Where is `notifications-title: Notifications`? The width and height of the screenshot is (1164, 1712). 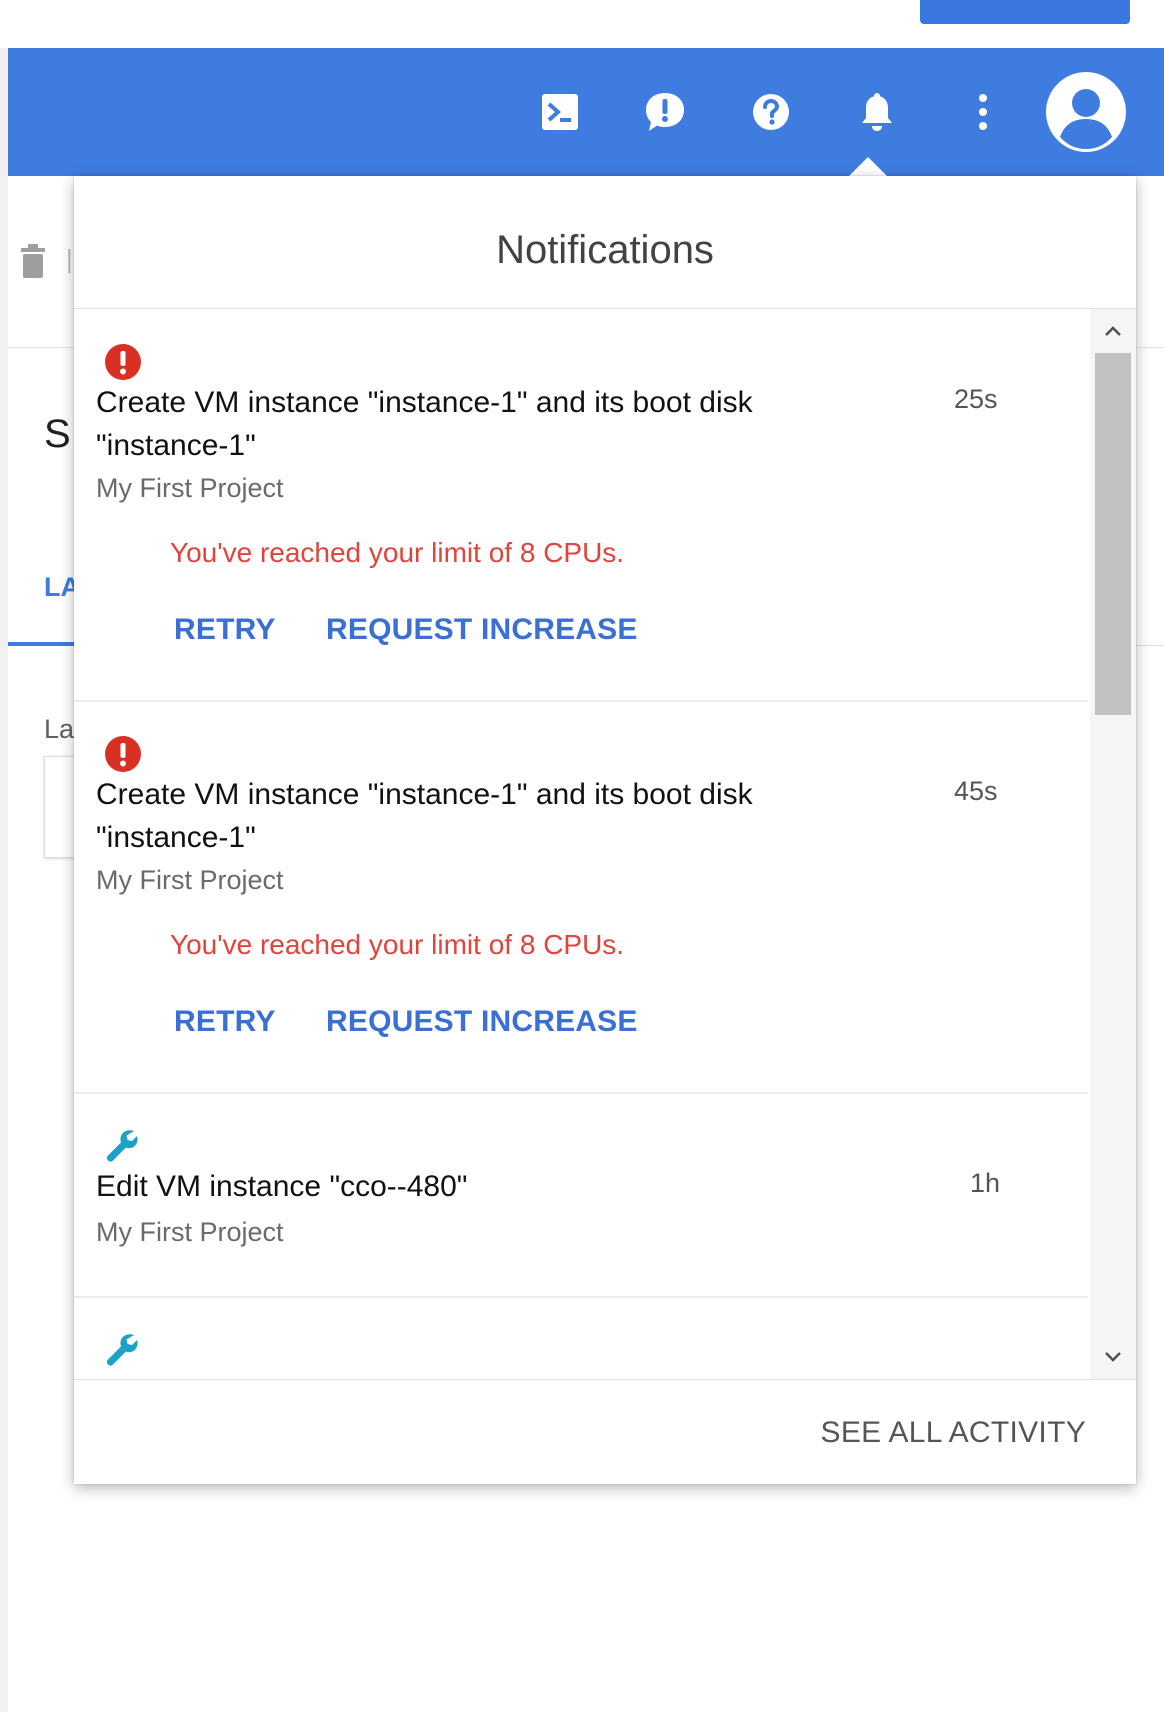 notifications-title: Notifications is located at coordinates (605, 249).